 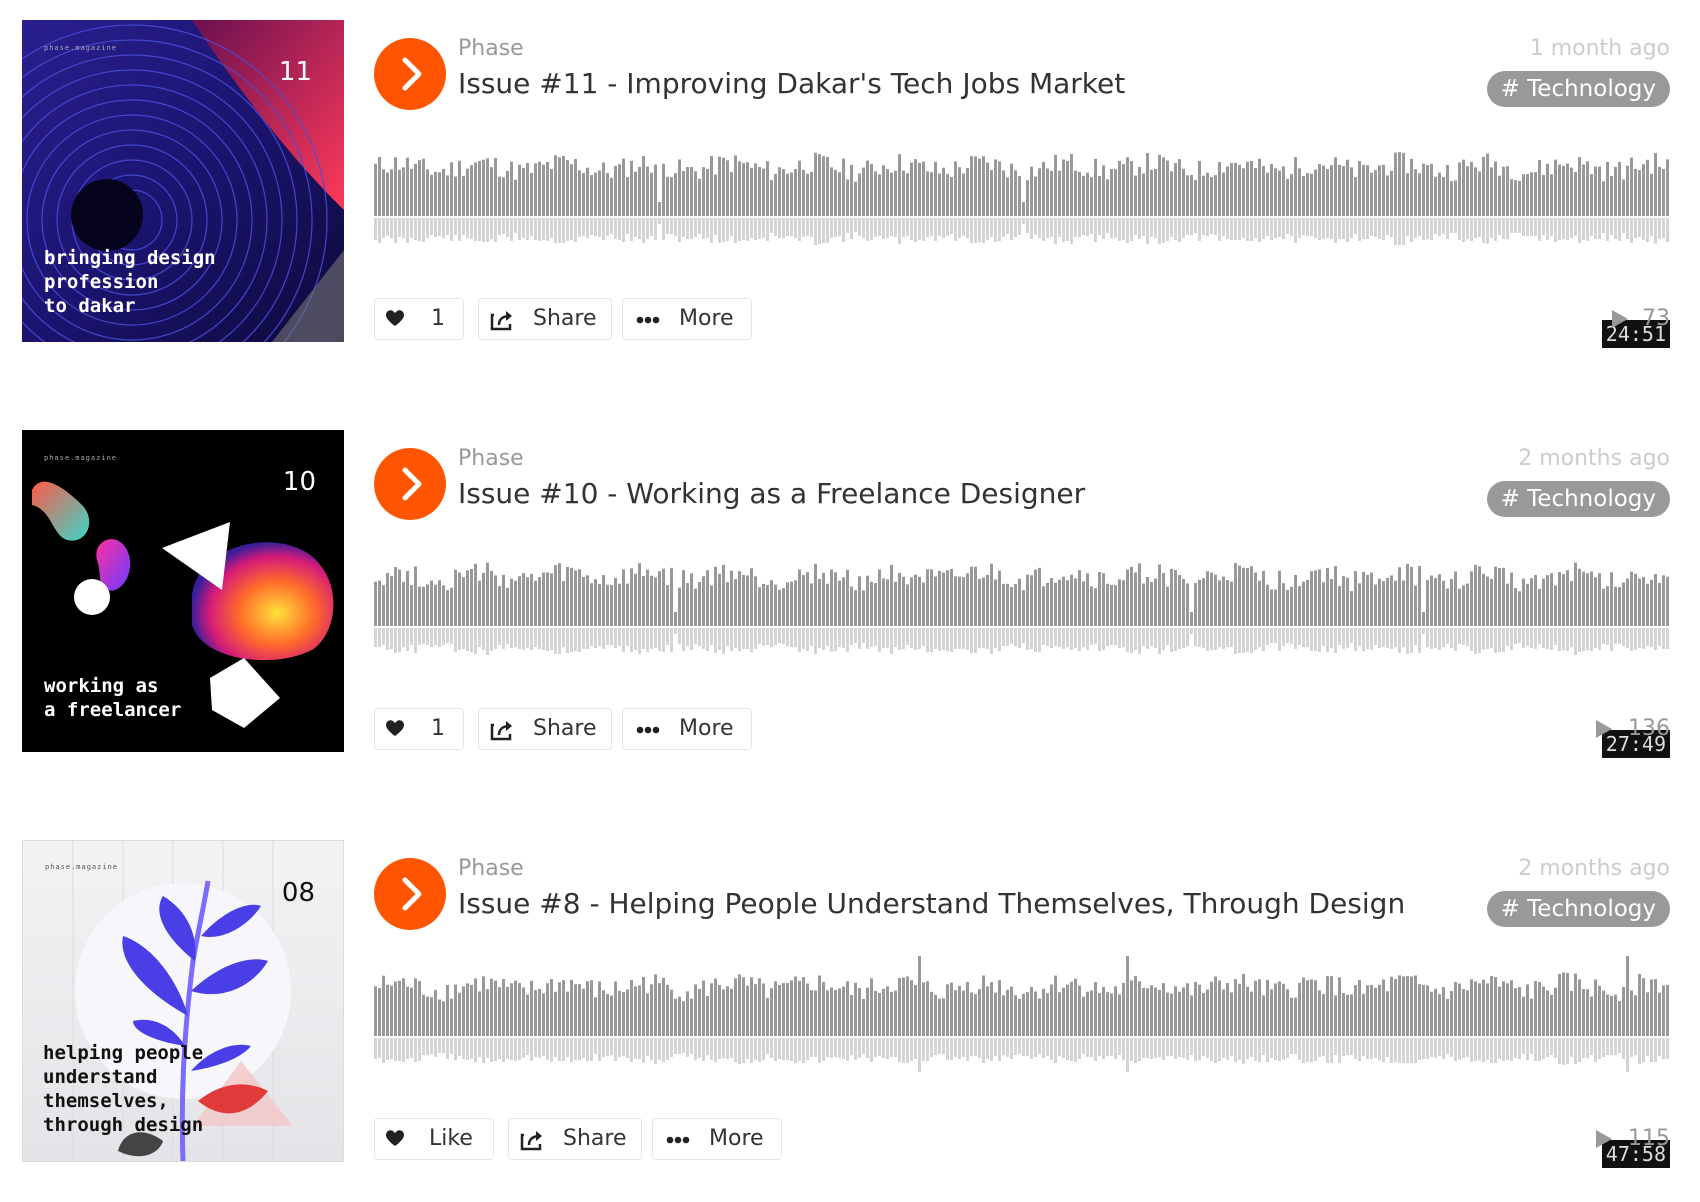 I want to click on waveform: 24:51, so click(x=1022, y=240).